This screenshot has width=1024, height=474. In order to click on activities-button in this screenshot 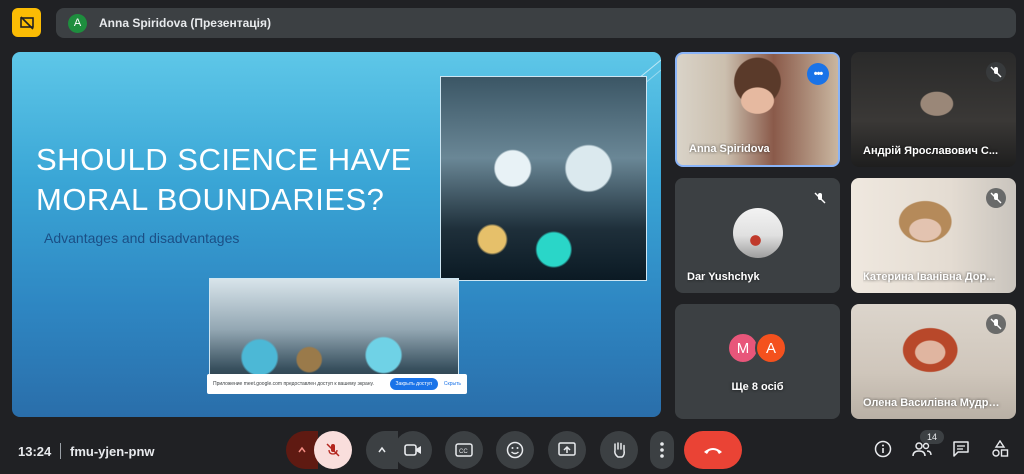, I will do `click(1000, 449)`.